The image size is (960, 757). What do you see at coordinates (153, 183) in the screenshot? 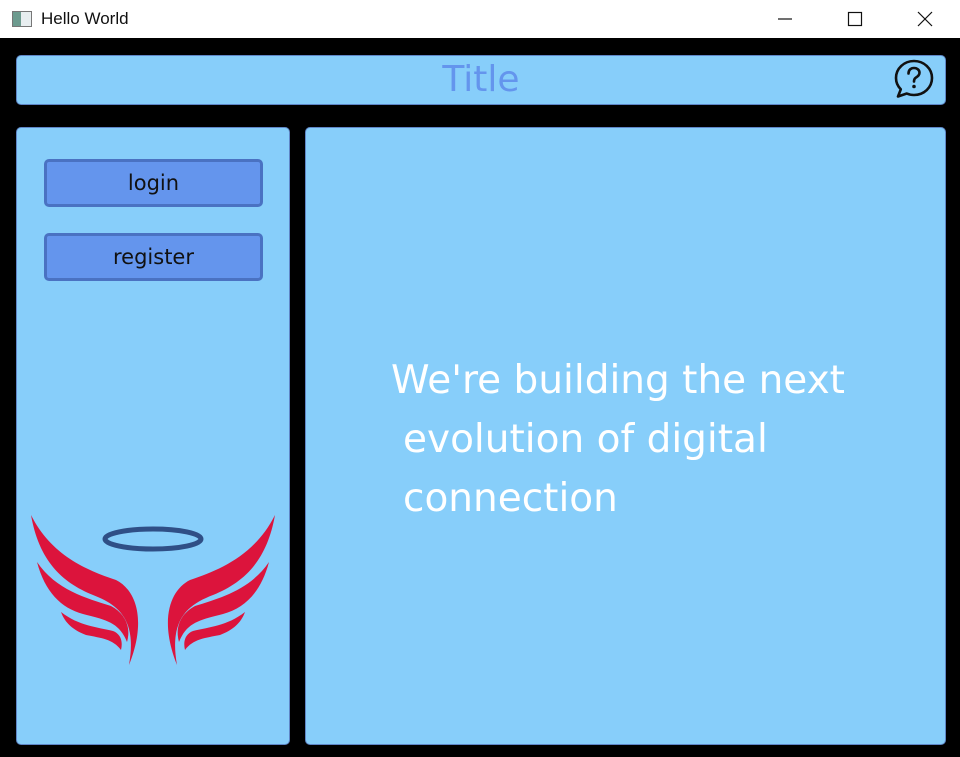
I see `login-button: login` at bounding box center [153, 183].